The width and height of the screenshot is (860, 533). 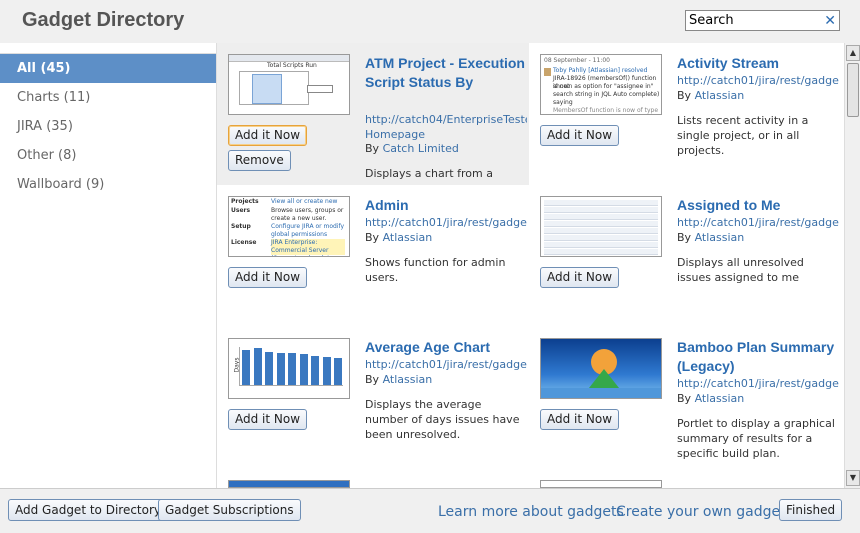 I want to click on gadget-url: http://catch01/jira/rest/gadget/1.0, so click(x=758, y=383).